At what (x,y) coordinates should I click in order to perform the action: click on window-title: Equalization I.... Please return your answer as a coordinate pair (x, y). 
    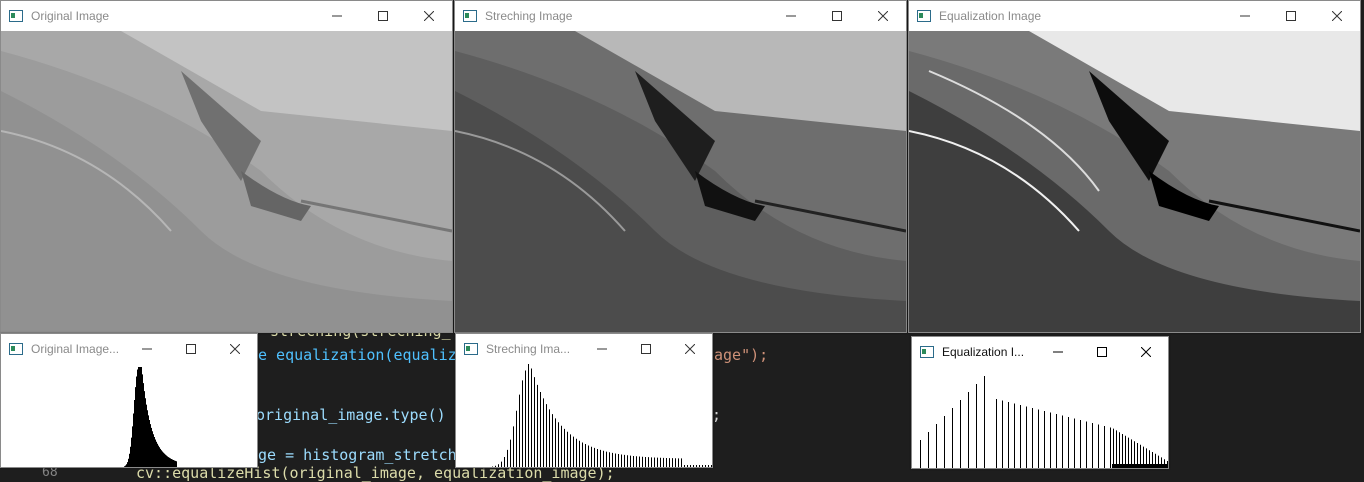
    Looking at the image, I should click on (983, 352).